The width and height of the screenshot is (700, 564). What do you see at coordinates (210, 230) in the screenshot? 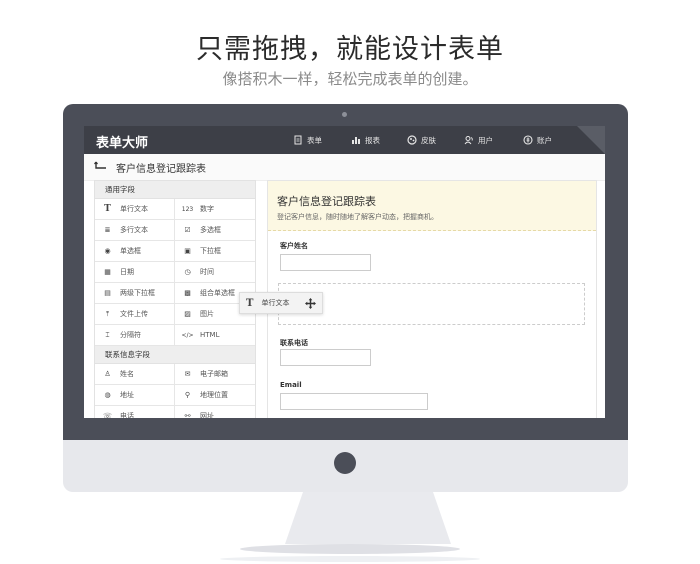
I see `field-label: 多选框` at bounding box center [210, 230].